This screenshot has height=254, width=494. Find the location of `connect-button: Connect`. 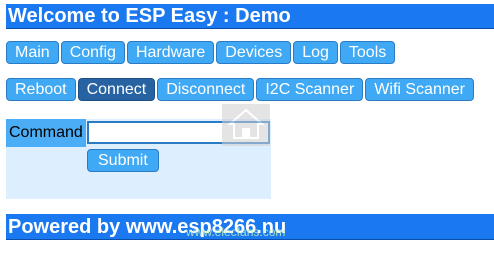

connect-button: Connect is located at coordinates (116, 89).